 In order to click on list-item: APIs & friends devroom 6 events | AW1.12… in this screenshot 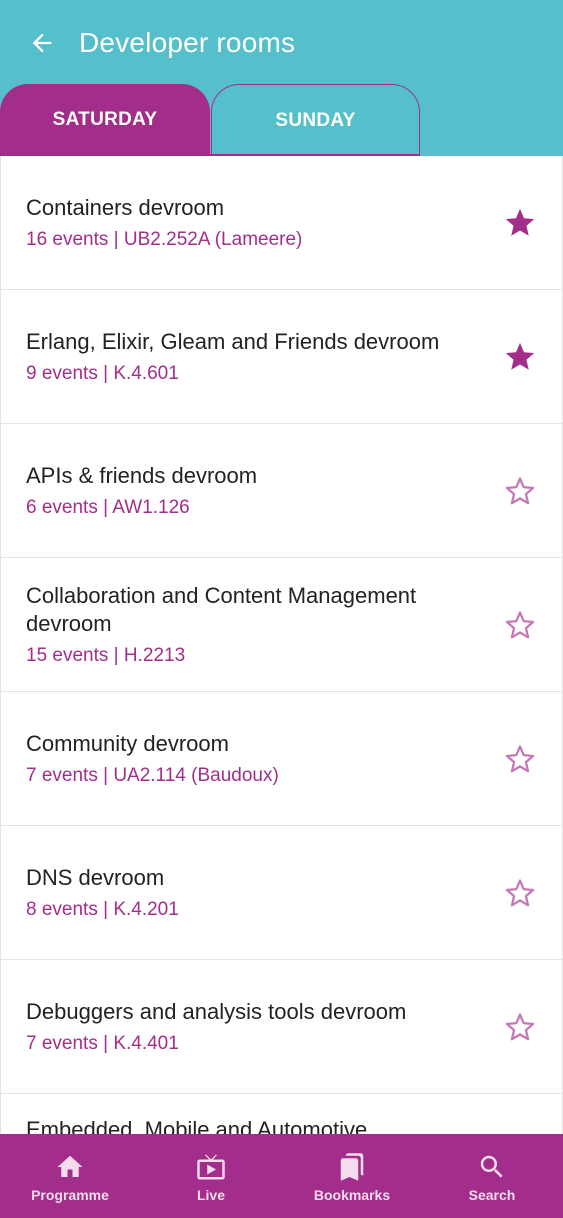, I will do `click(281, 490)`.